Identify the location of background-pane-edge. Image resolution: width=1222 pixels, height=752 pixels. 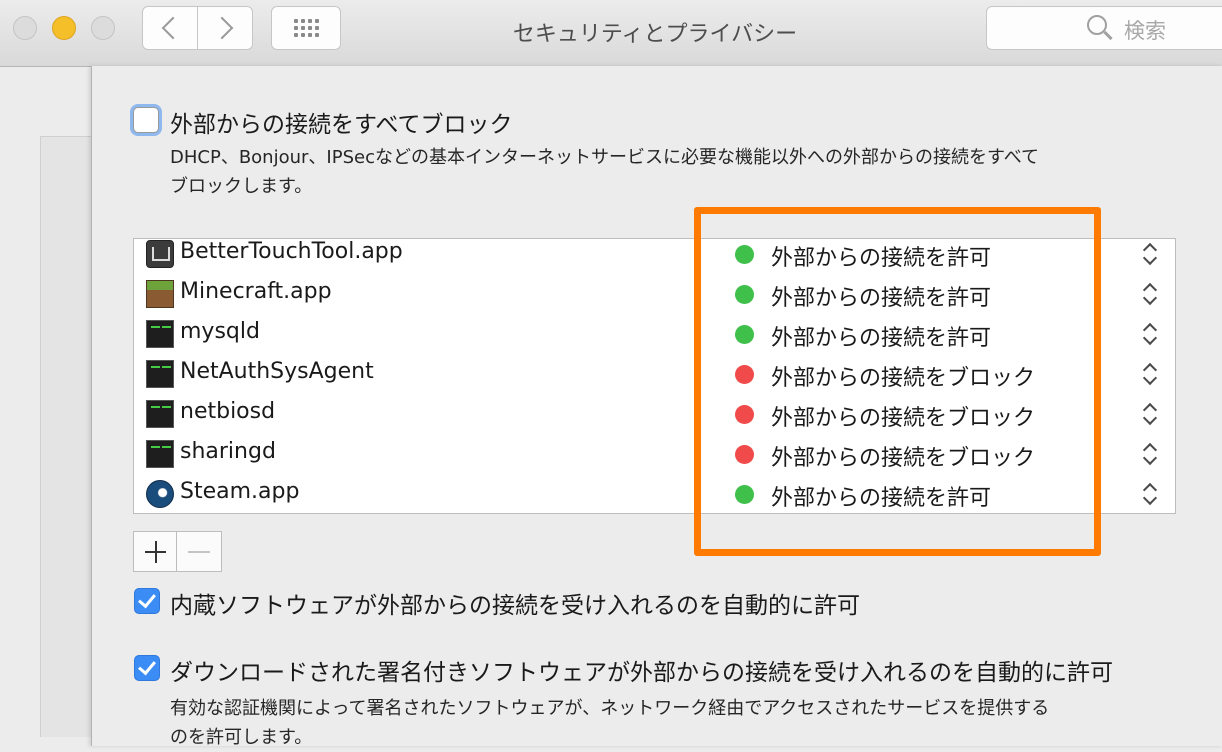
(66, 436).